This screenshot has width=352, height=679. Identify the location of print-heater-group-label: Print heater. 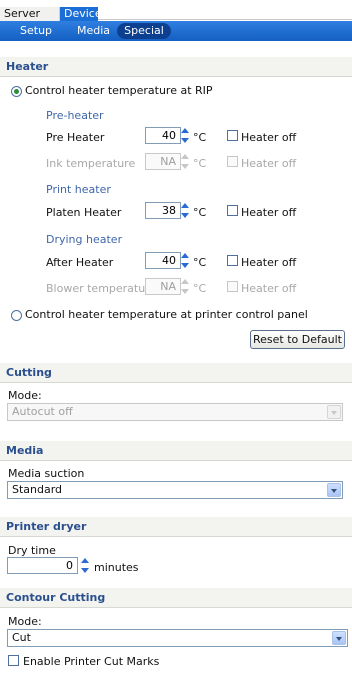
(78, 189).